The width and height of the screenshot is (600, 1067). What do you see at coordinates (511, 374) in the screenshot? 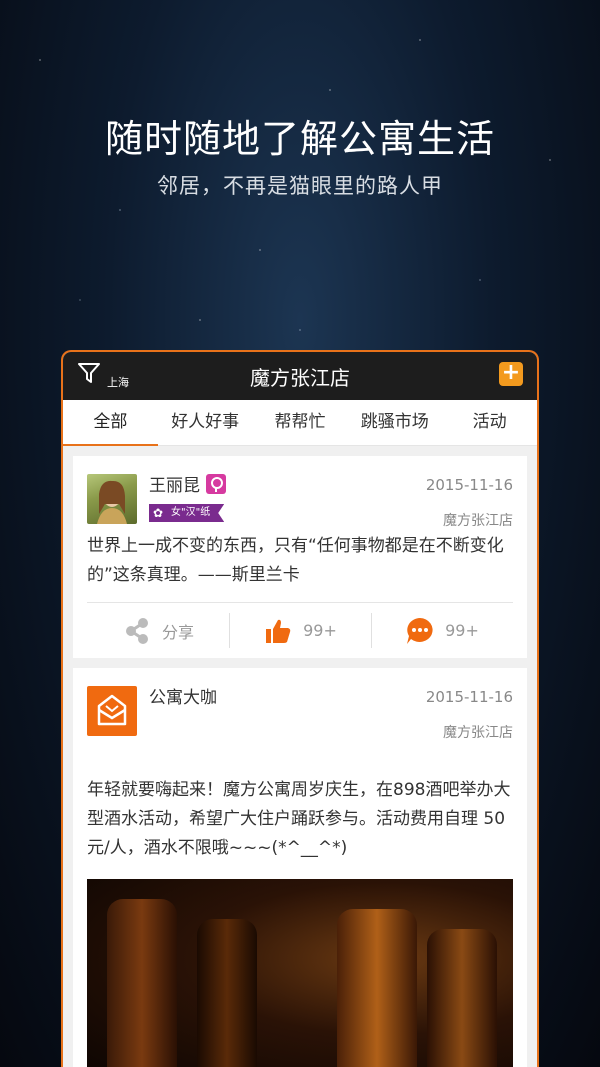
I see `add-post-button: +` at bounding box center [511, 374].